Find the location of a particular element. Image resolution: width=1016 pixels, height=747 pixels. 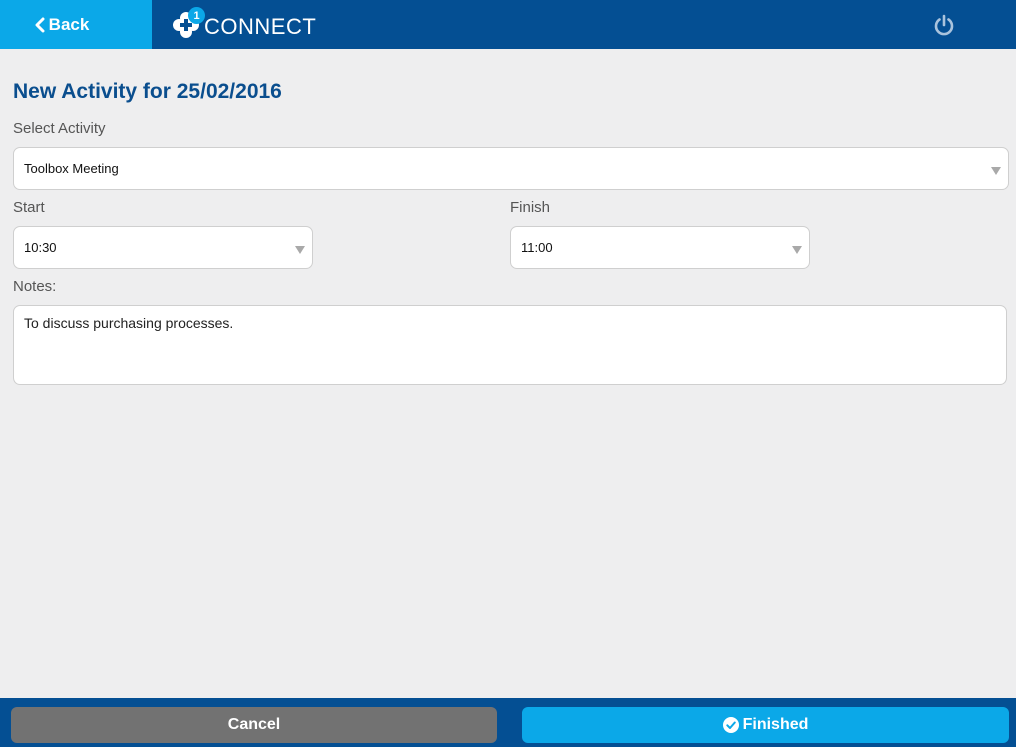

back-button: Back is located at coordinates (76, 24).